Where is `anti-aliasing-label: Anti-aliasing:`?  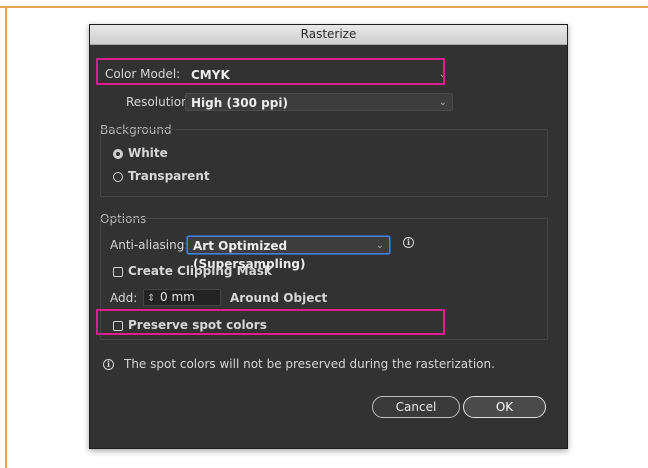
anti-aliasing-label: Anti-aliasing: is located at coordinates (149, 245).